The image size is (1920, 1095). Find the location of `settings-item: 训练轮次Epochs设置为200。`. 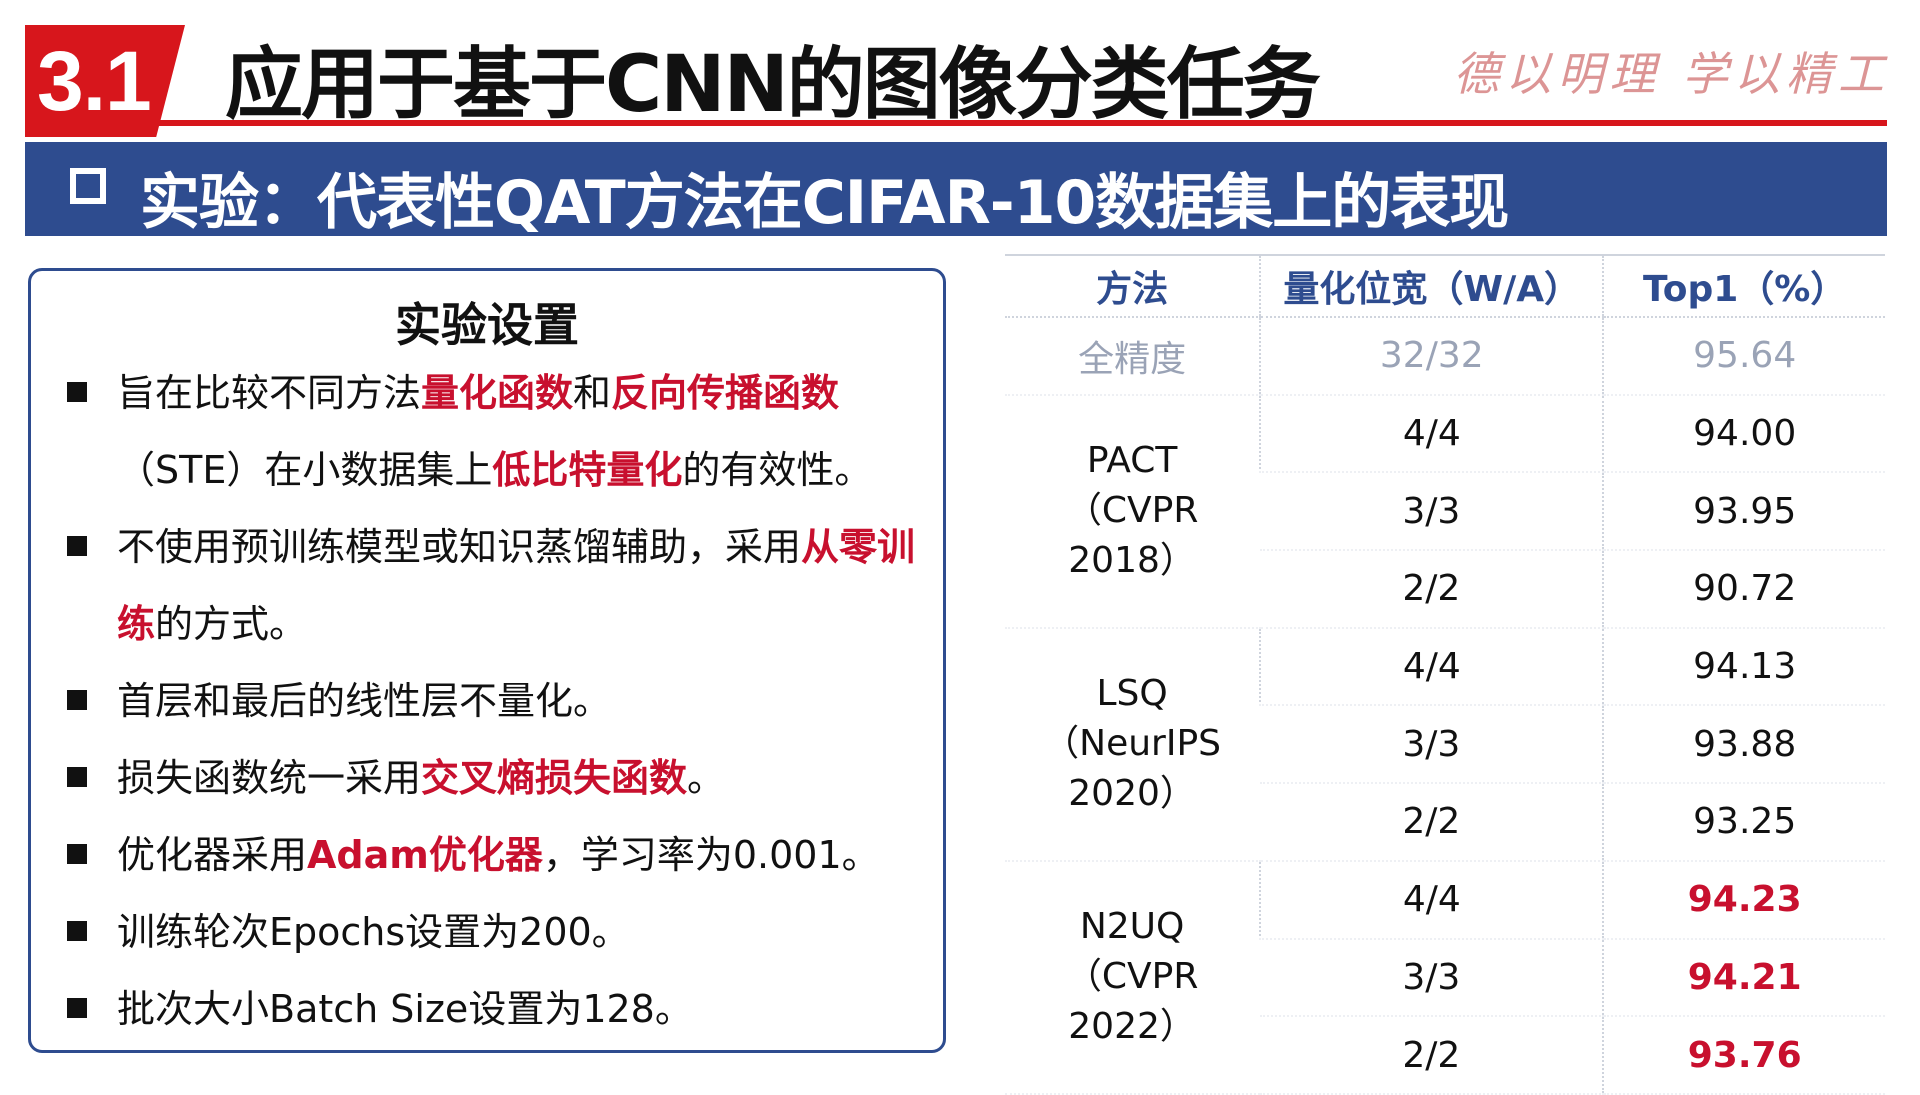

settings-item: 训练轮次Epochs设置为200。 is located at coordinates (493, 932).